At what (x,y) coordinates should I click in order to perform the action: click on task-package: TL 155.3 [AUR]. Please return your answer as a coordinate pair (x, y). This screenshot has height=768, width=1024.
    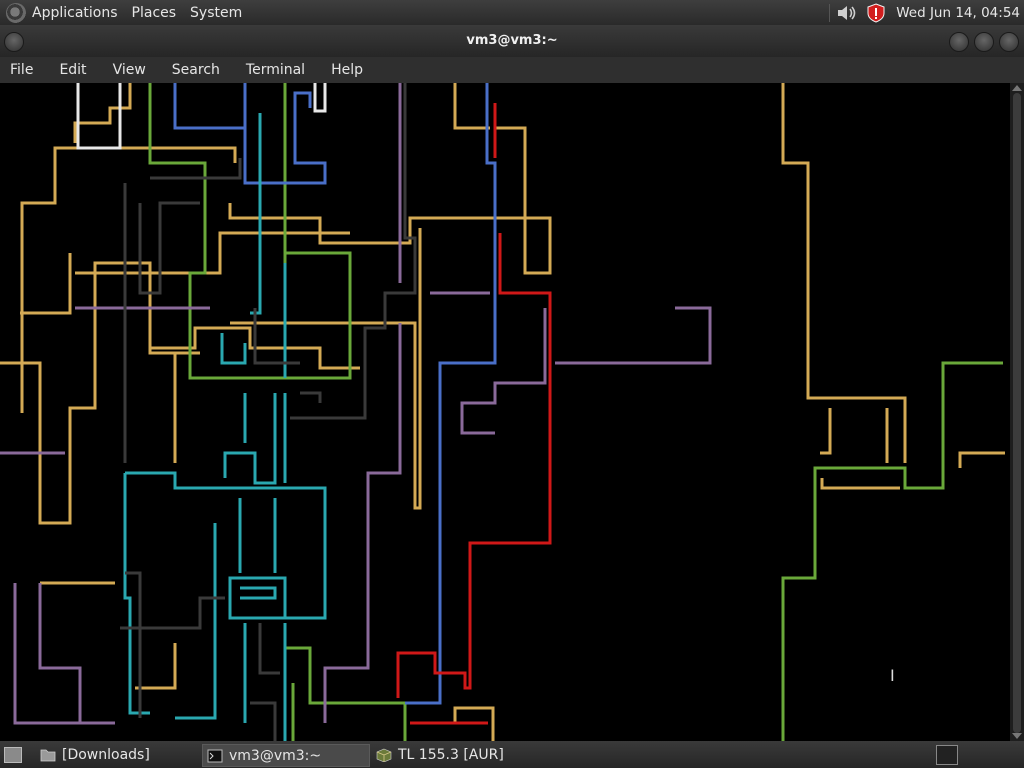
    Looking at the image, I should click on (467, 754).